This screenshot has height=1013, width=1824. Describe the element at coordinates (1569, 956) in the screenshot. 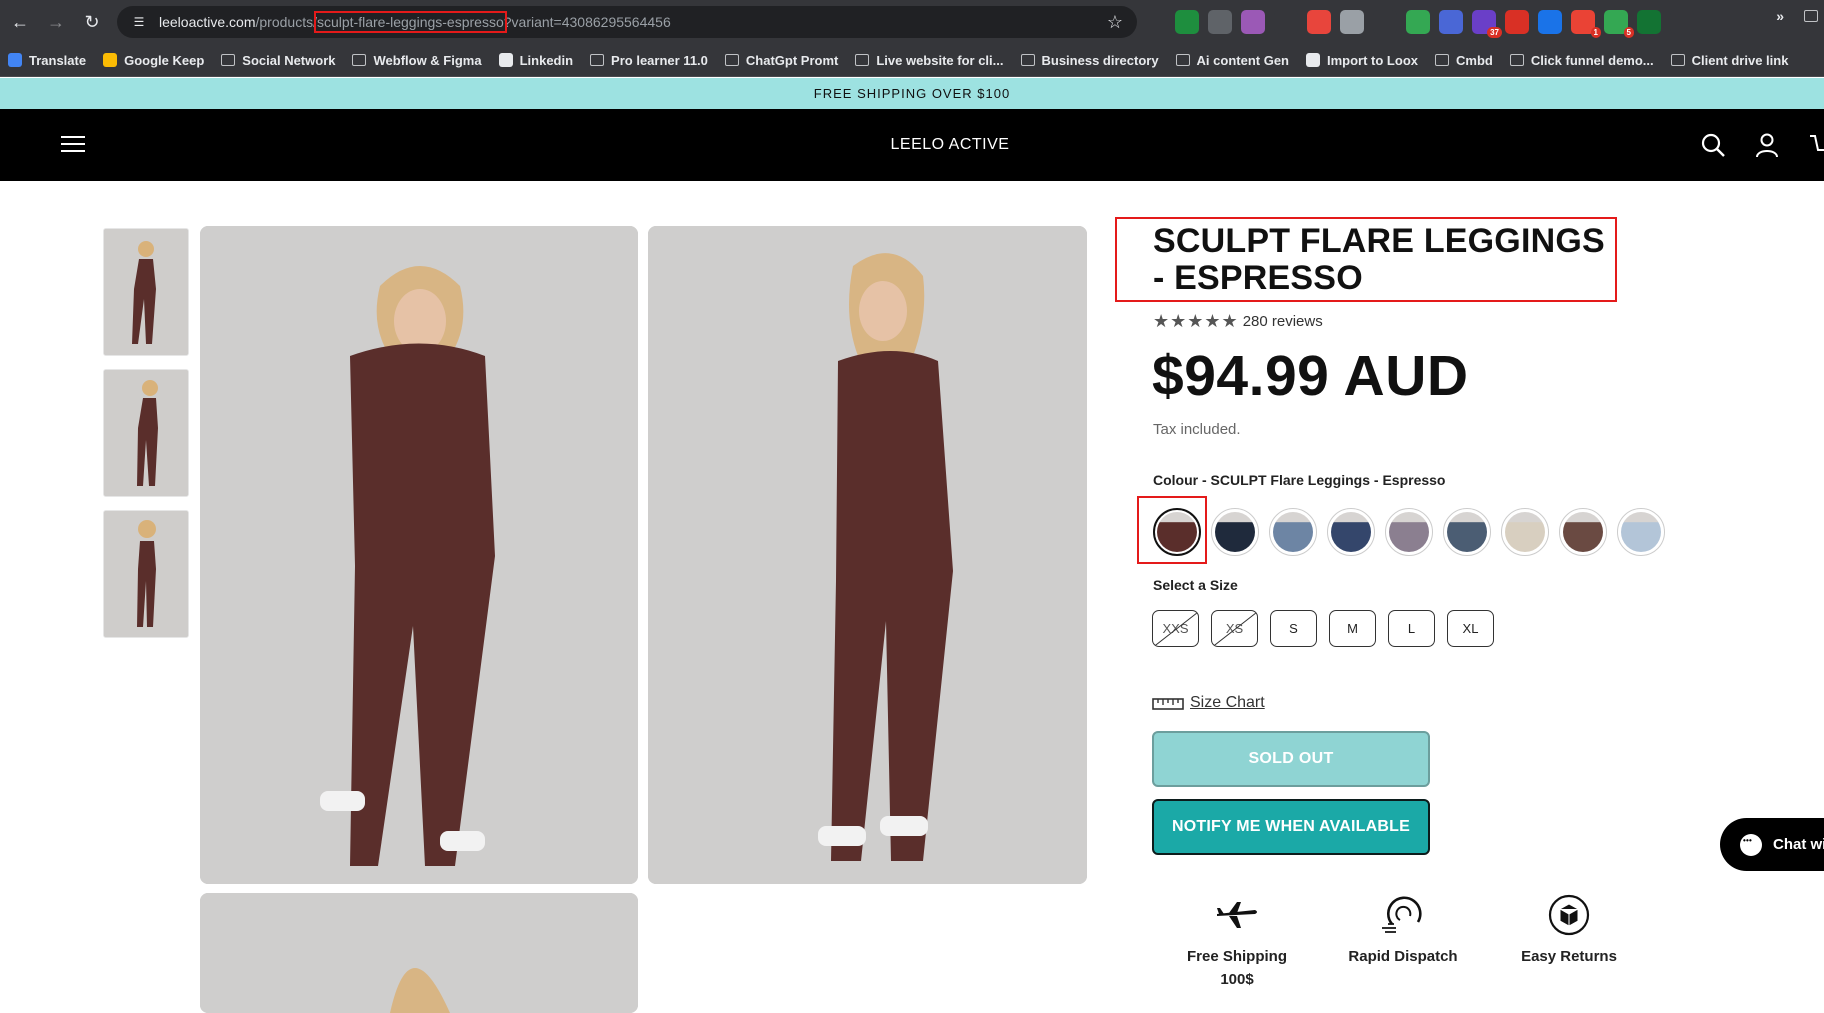

I see `perk-label: Easy Returns` at that location.